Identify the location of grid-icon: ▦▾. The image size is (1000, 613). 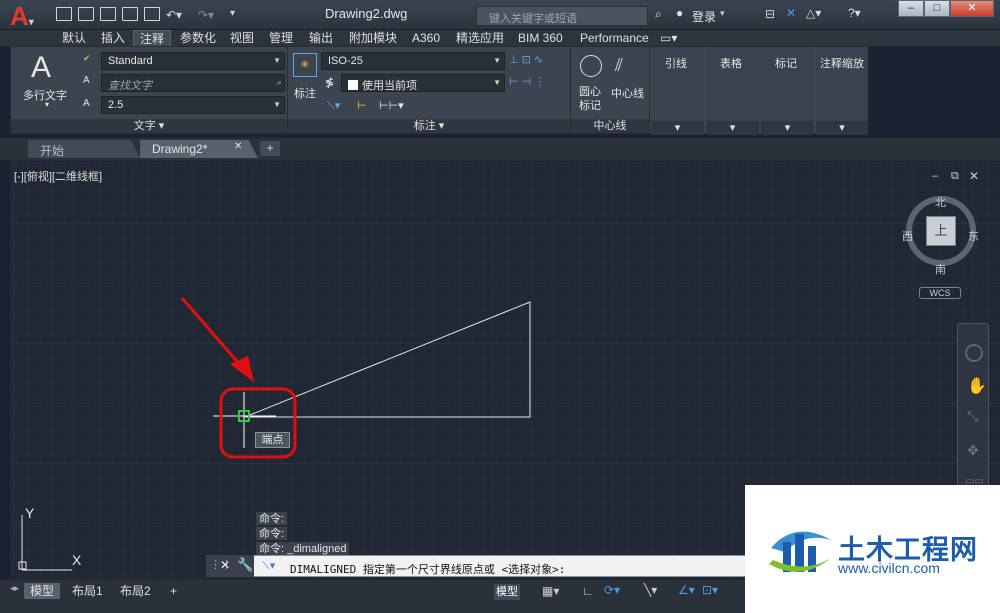
(550, 591).